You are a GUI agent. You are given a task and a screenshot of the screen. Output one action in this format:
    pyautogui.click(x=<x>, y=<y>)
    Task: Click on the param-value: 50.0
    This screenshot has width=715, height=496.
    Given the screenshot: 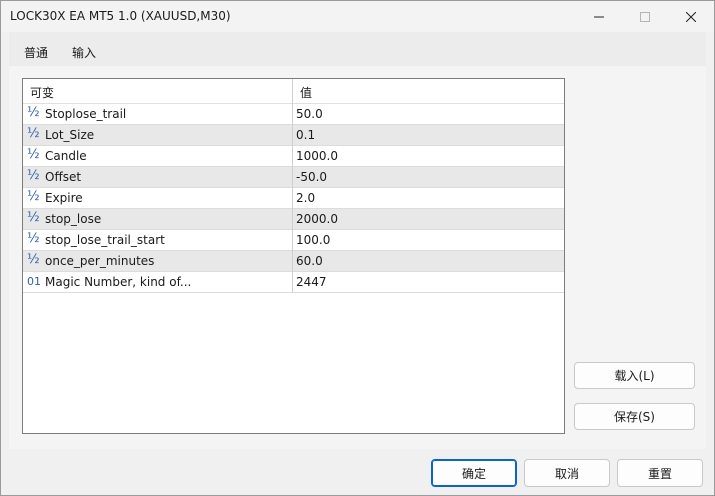 What is the action you would take?
    pyautogui.click(x=309, y=114)
    